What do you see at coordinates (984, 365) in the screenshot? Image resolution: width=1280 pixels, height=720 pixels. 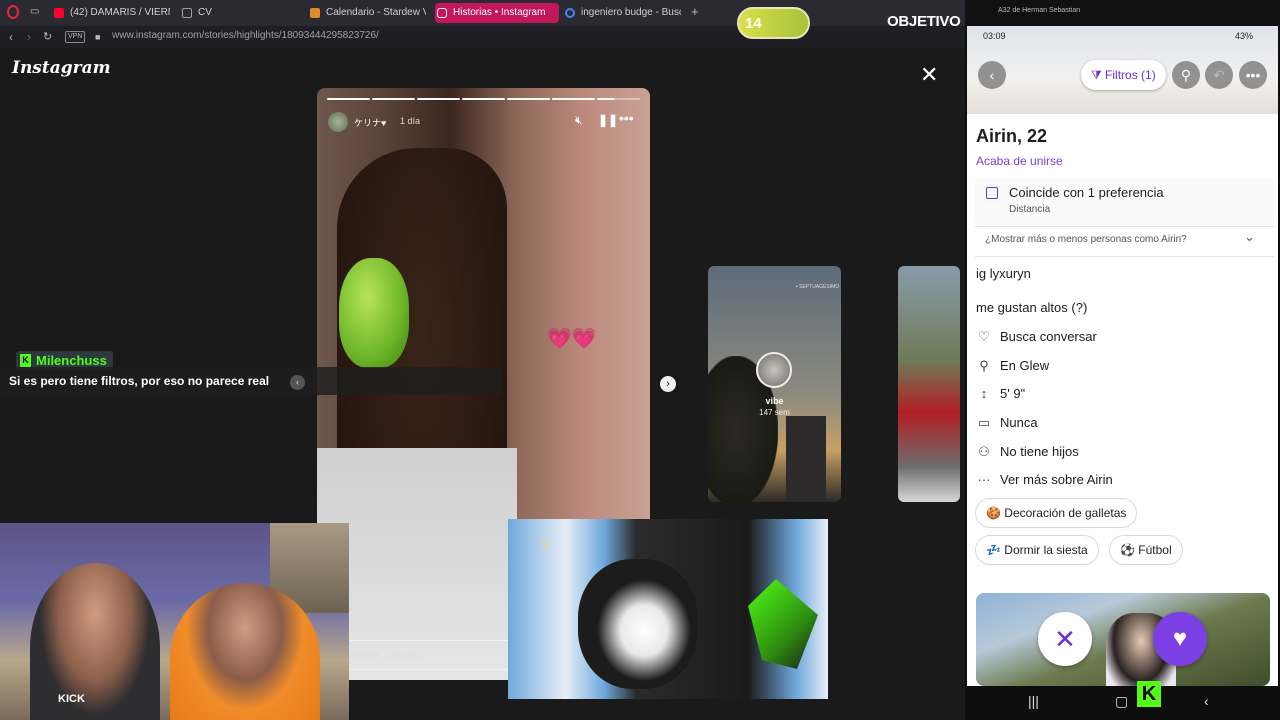 I see `location-pin-icon: ⚲` at bounding box center [984, 365].